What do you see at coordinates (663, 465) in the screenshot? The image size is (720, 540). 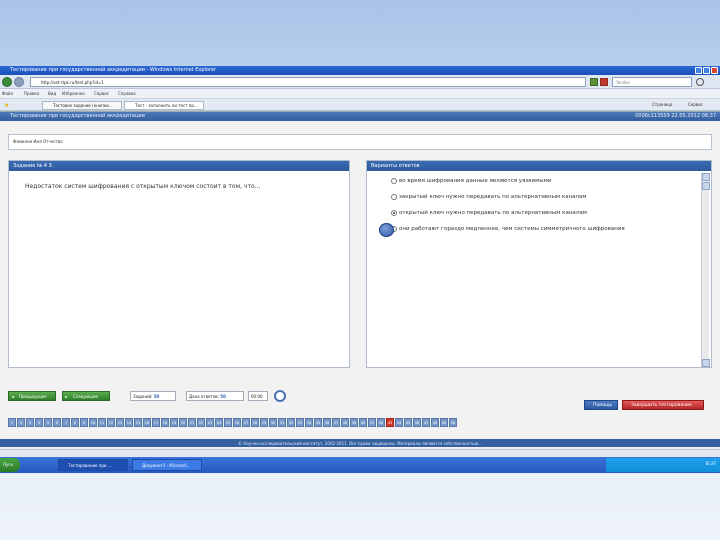 I see `system-tray: 8:37` at bounding box center [663, 465].